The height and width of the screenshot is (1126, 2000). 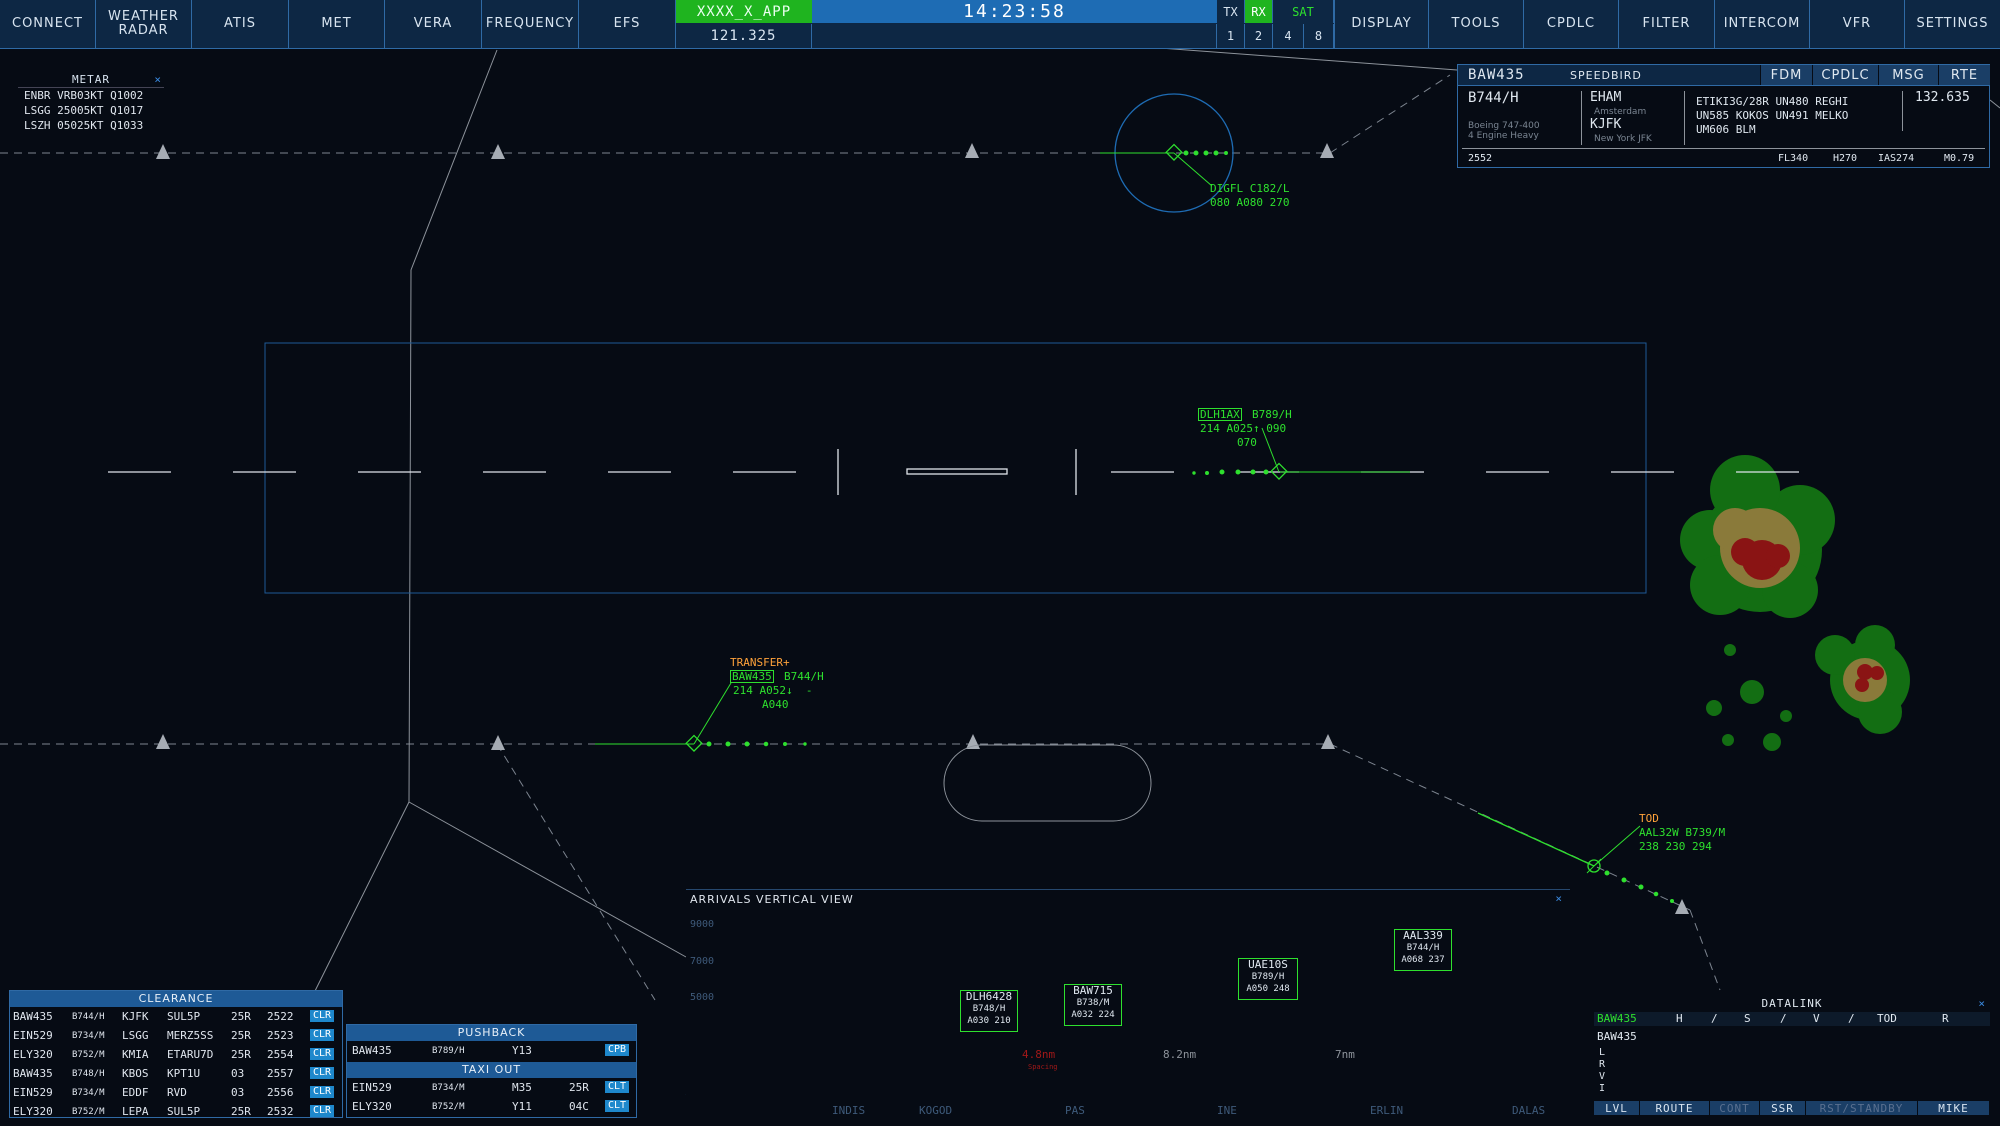 What do you see at coordinates (176, 1073) in the screenshot?
I see `table-row: BAW435 B748/H KBOS KPT1U 03 2557 CLR` at bounding box center [176, 1073].